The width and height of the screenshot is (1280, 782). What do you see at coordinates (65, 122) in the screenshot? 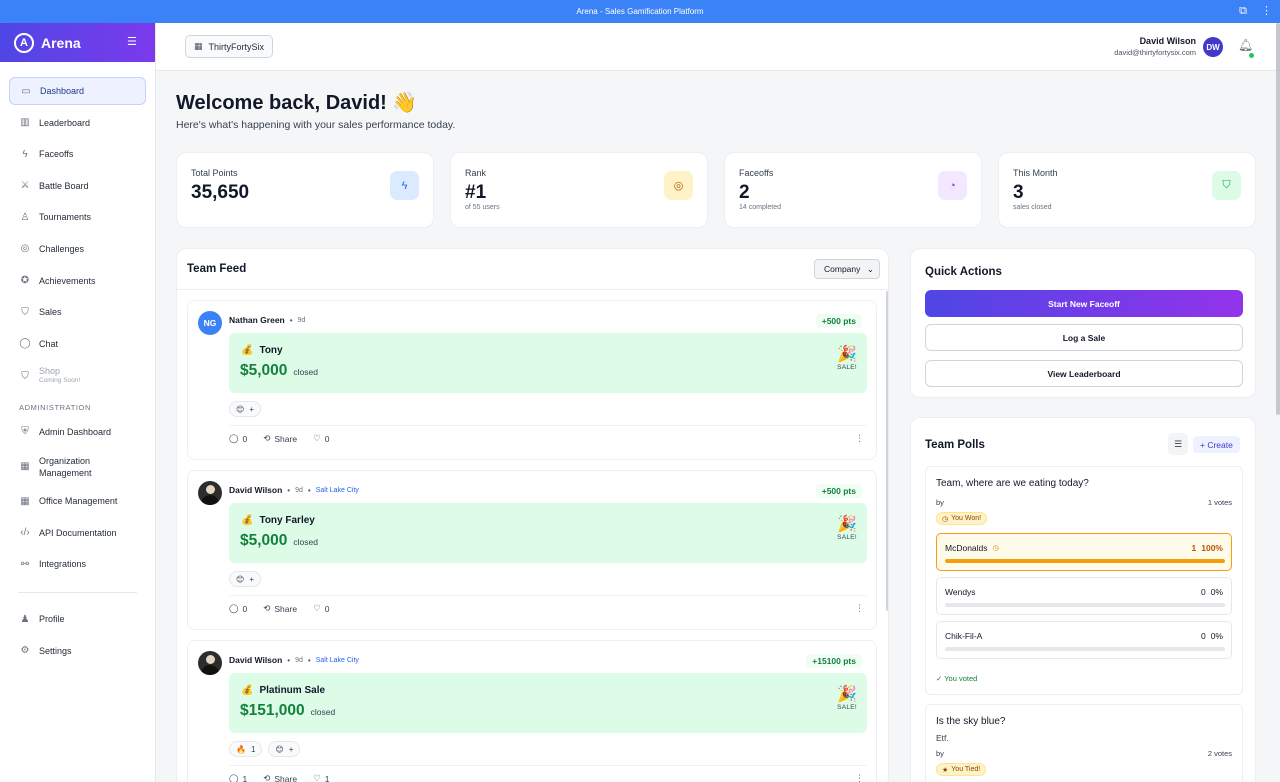
I see `sidebar-item-label: Leaderboard` at bounding box center [65, 122].